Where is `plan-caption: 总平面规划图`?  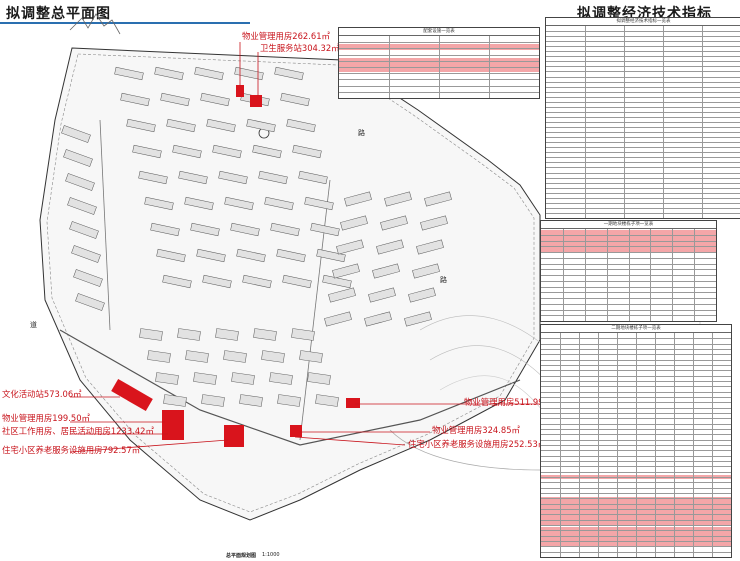 plan-caption: 总平面规划图 is located at coordinates (241, 556).